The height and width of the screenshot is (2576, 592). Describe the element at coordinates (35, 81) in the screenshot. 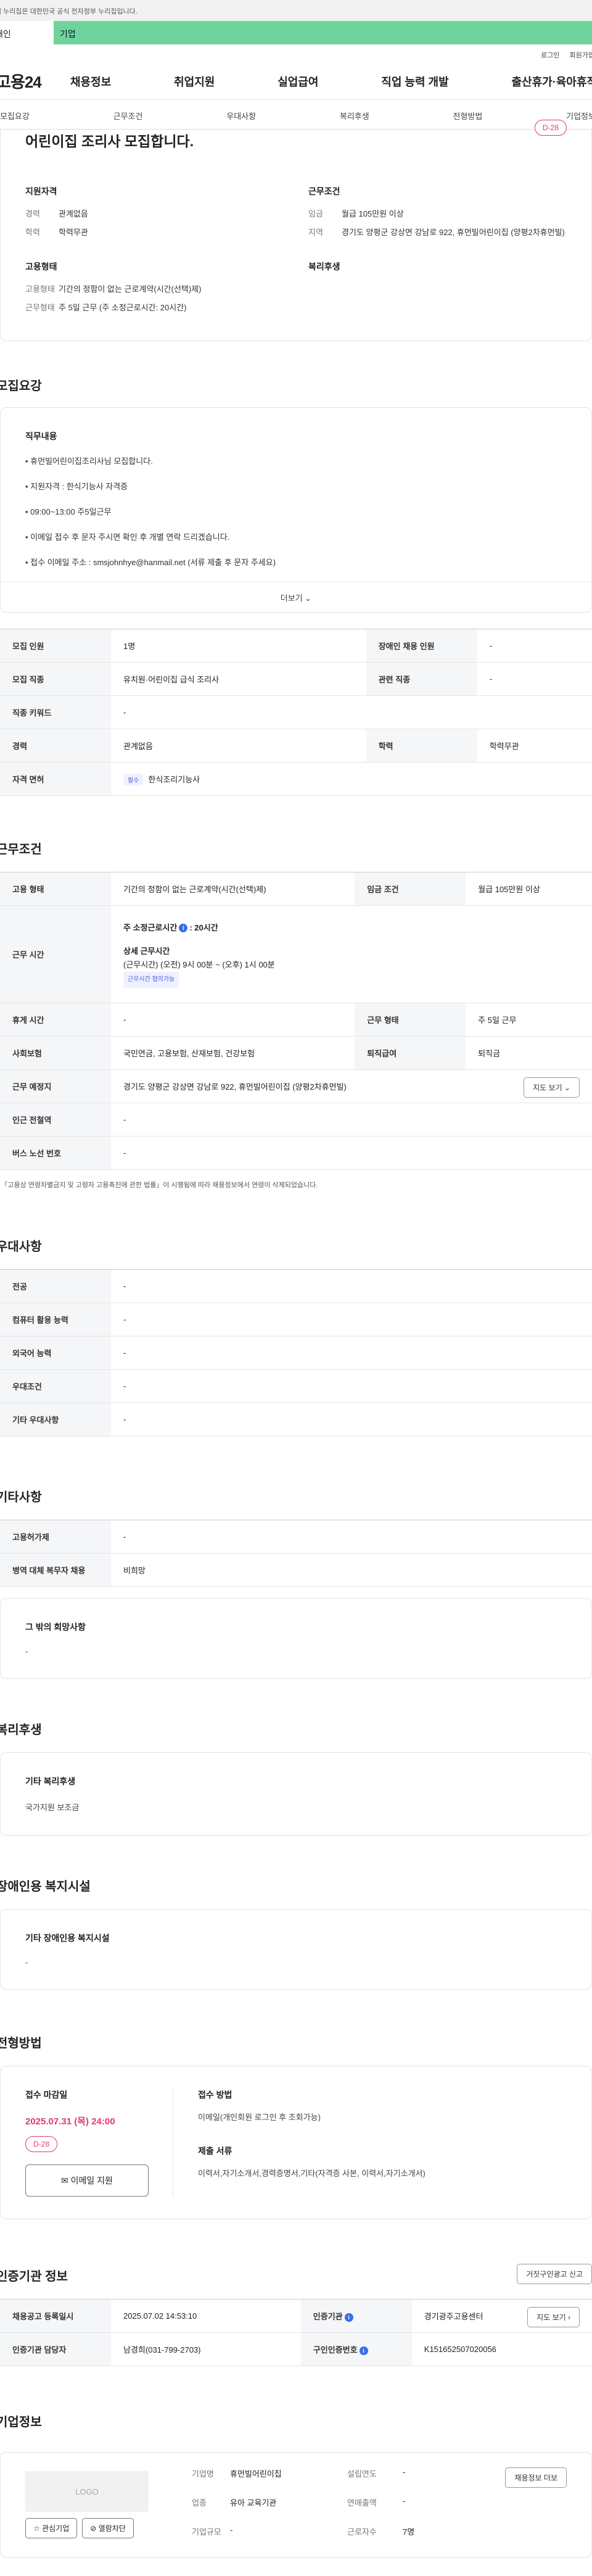

I see `site-logo: 고용24` at that location.